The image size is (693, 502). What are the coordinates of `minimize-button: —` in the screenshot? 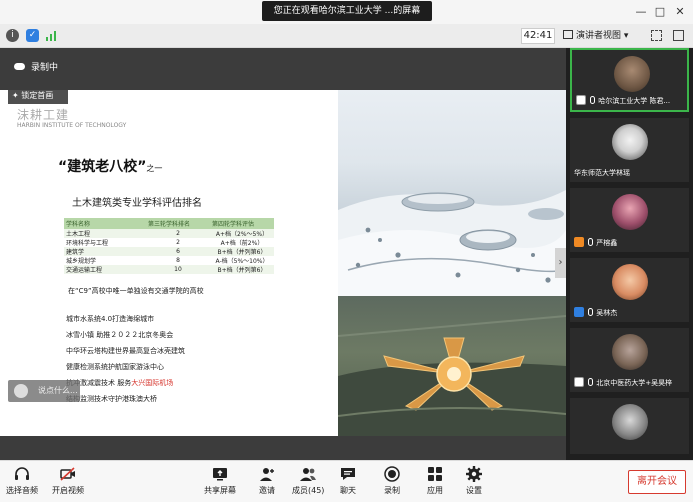 It's located at (641, 12).